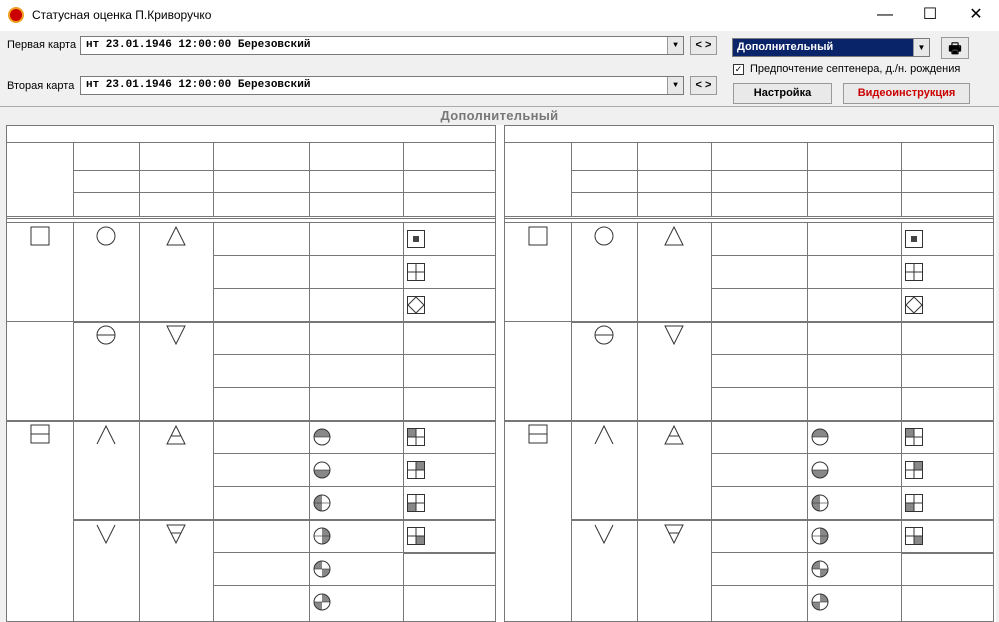 This screenshot has width=999, height=622. What do you see at coordinates (106, 534) in the screenshot?
I see `vee-icon` at bounding box center [106, 534].